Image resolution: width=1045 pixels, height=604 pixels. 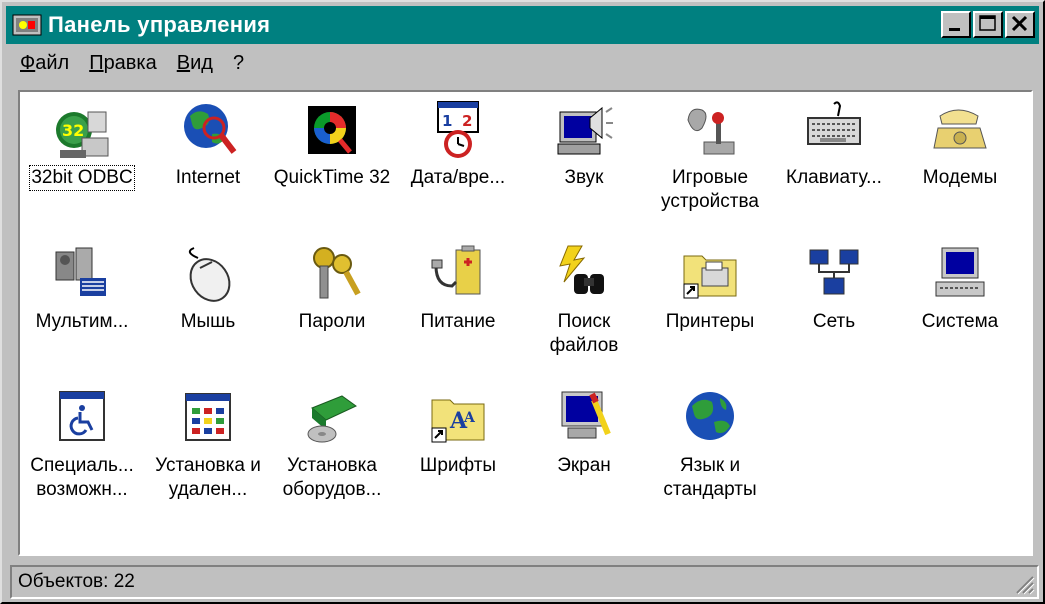 What do you see at coordinates (469, 418) in the screenshot?
I see `svg-text: A` at bounding box center [469, 418].